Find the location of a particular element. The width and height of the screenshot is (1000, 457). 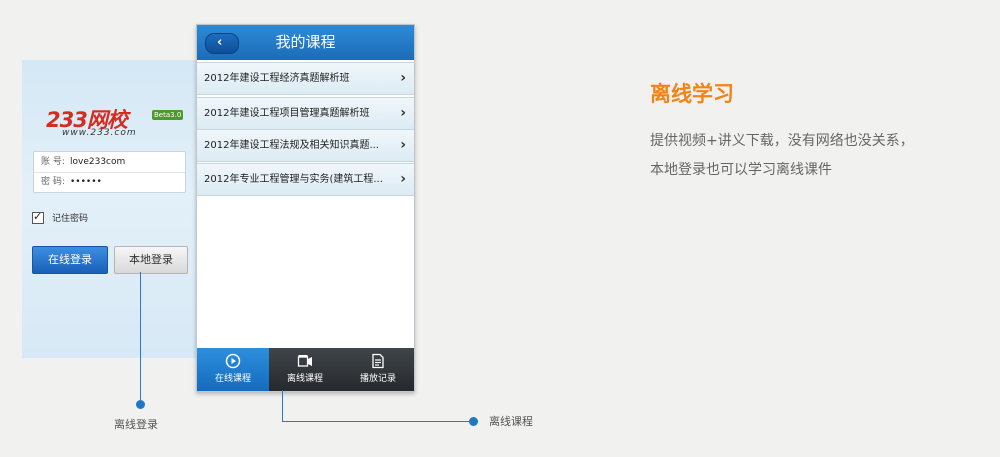

chevron-left-icon: ‹ is located at coordinates (220, 42).